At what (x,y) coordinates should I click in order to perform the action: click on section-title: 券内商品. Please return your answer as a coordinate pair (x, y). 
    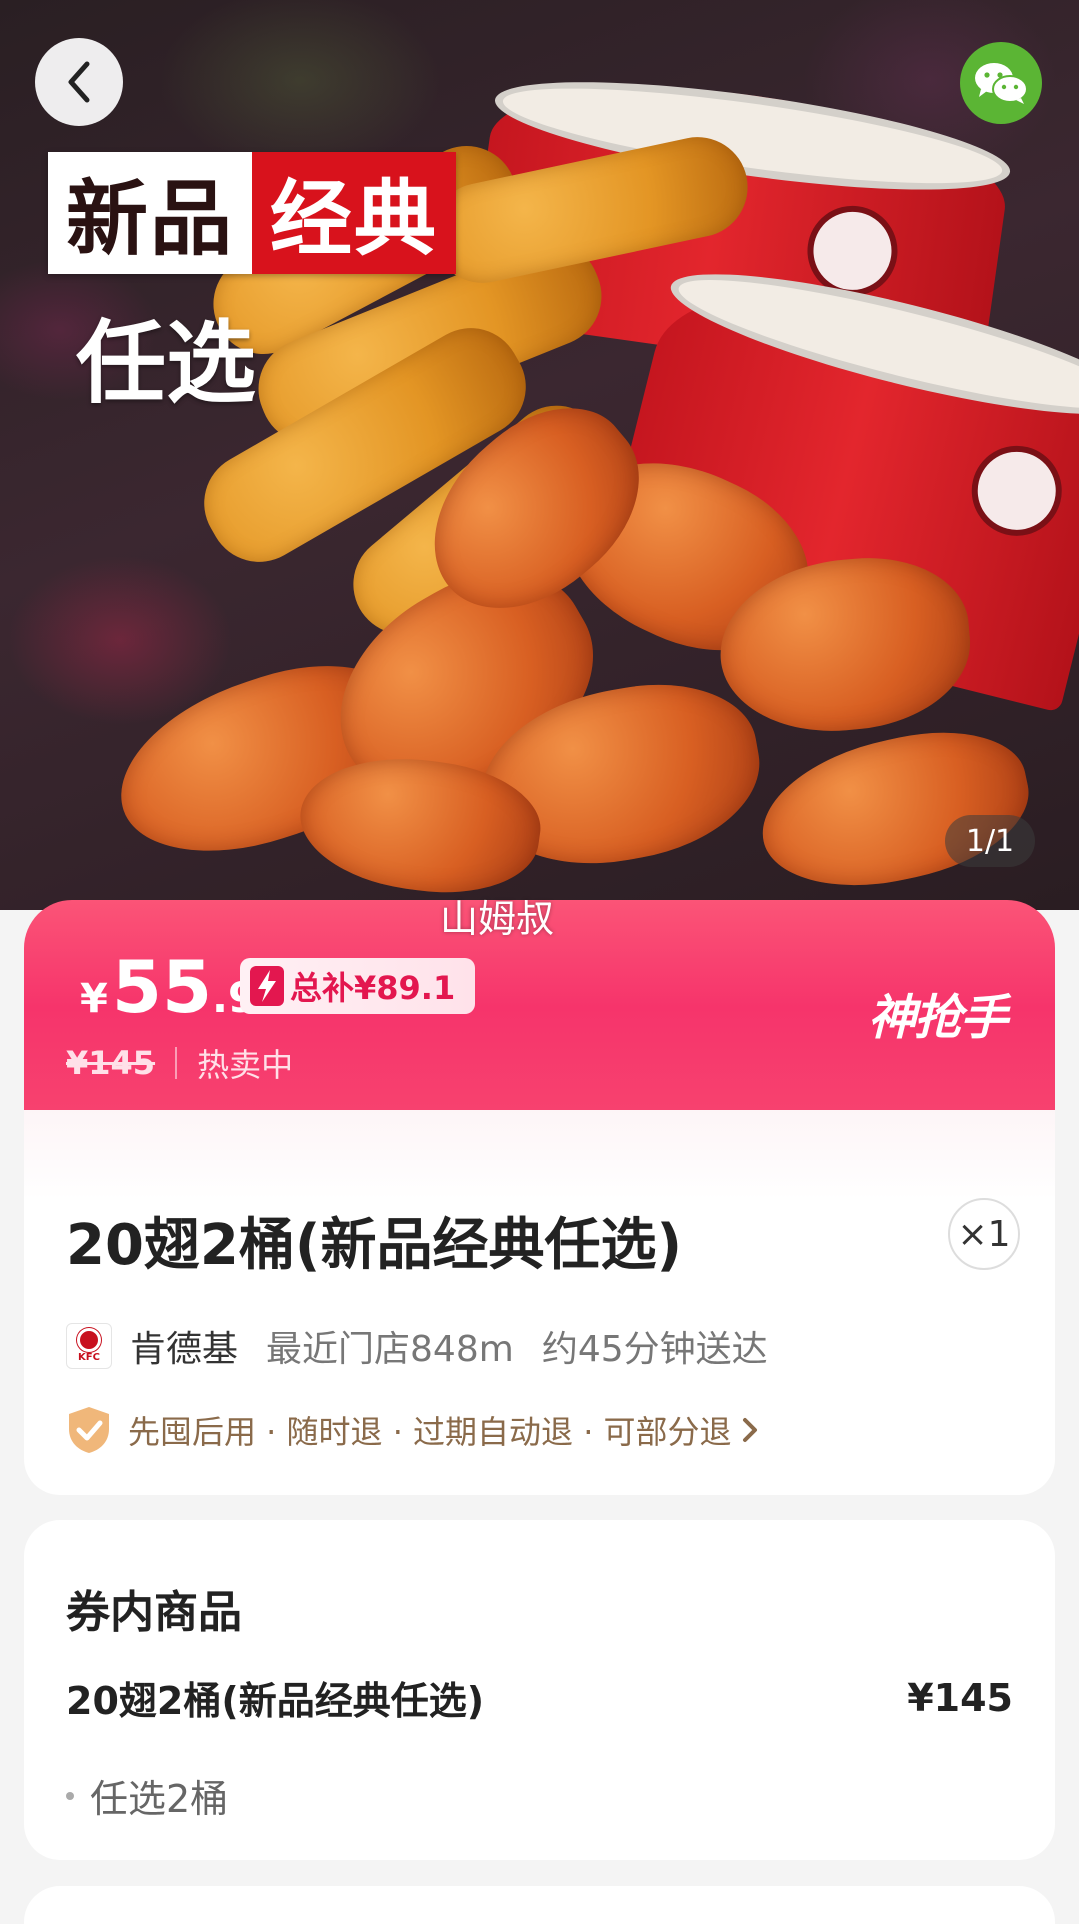
    Looking at the image, I should click on (154, 1612).